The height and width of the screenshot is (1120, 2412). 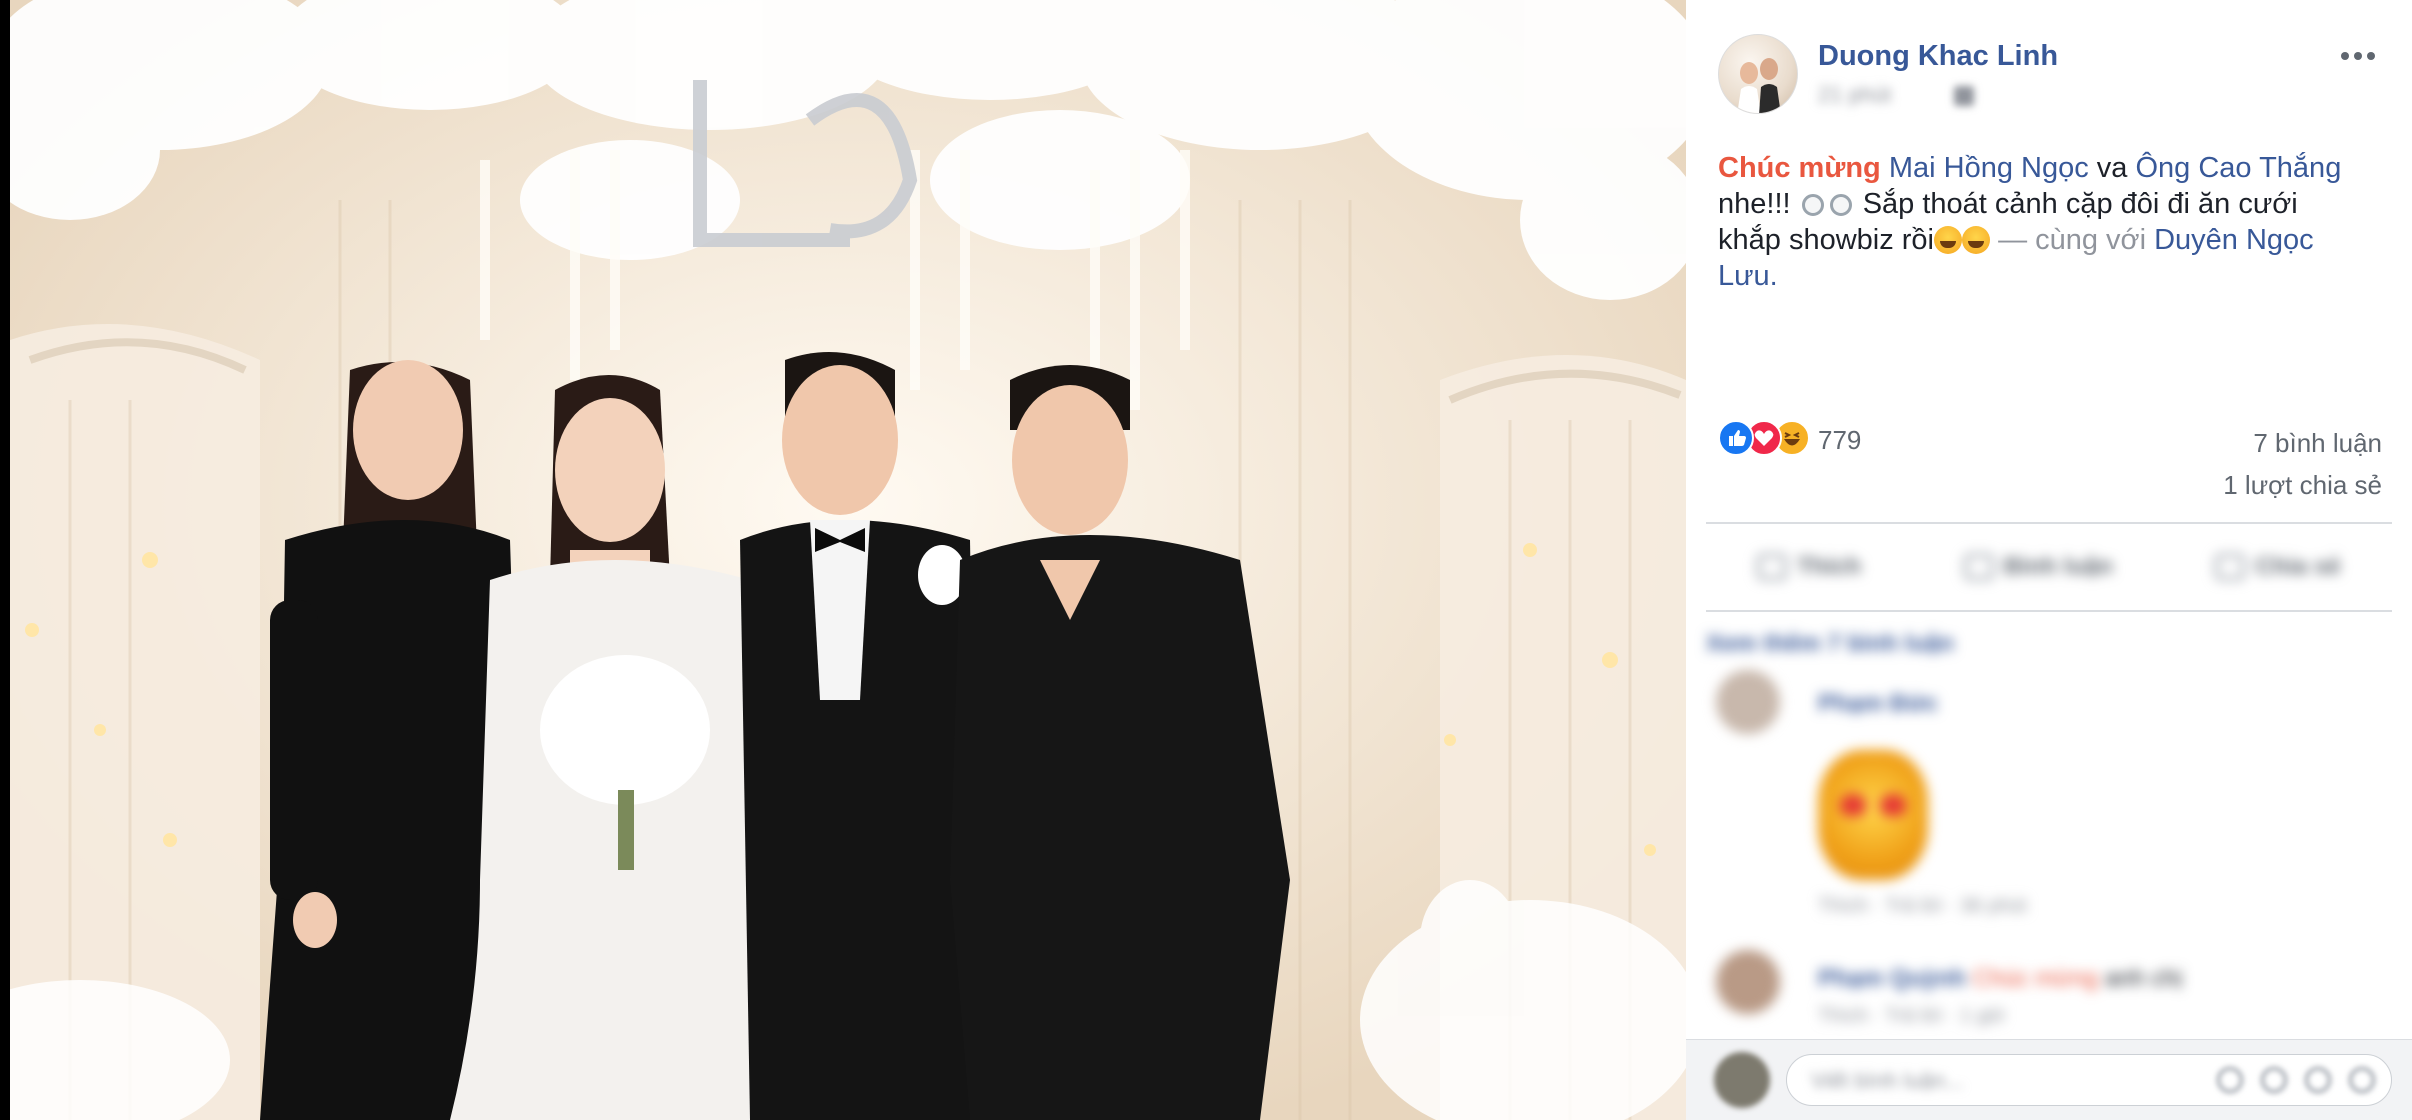 I want to click on share-button: Chia sẻ, so click(x=2278, y=567).